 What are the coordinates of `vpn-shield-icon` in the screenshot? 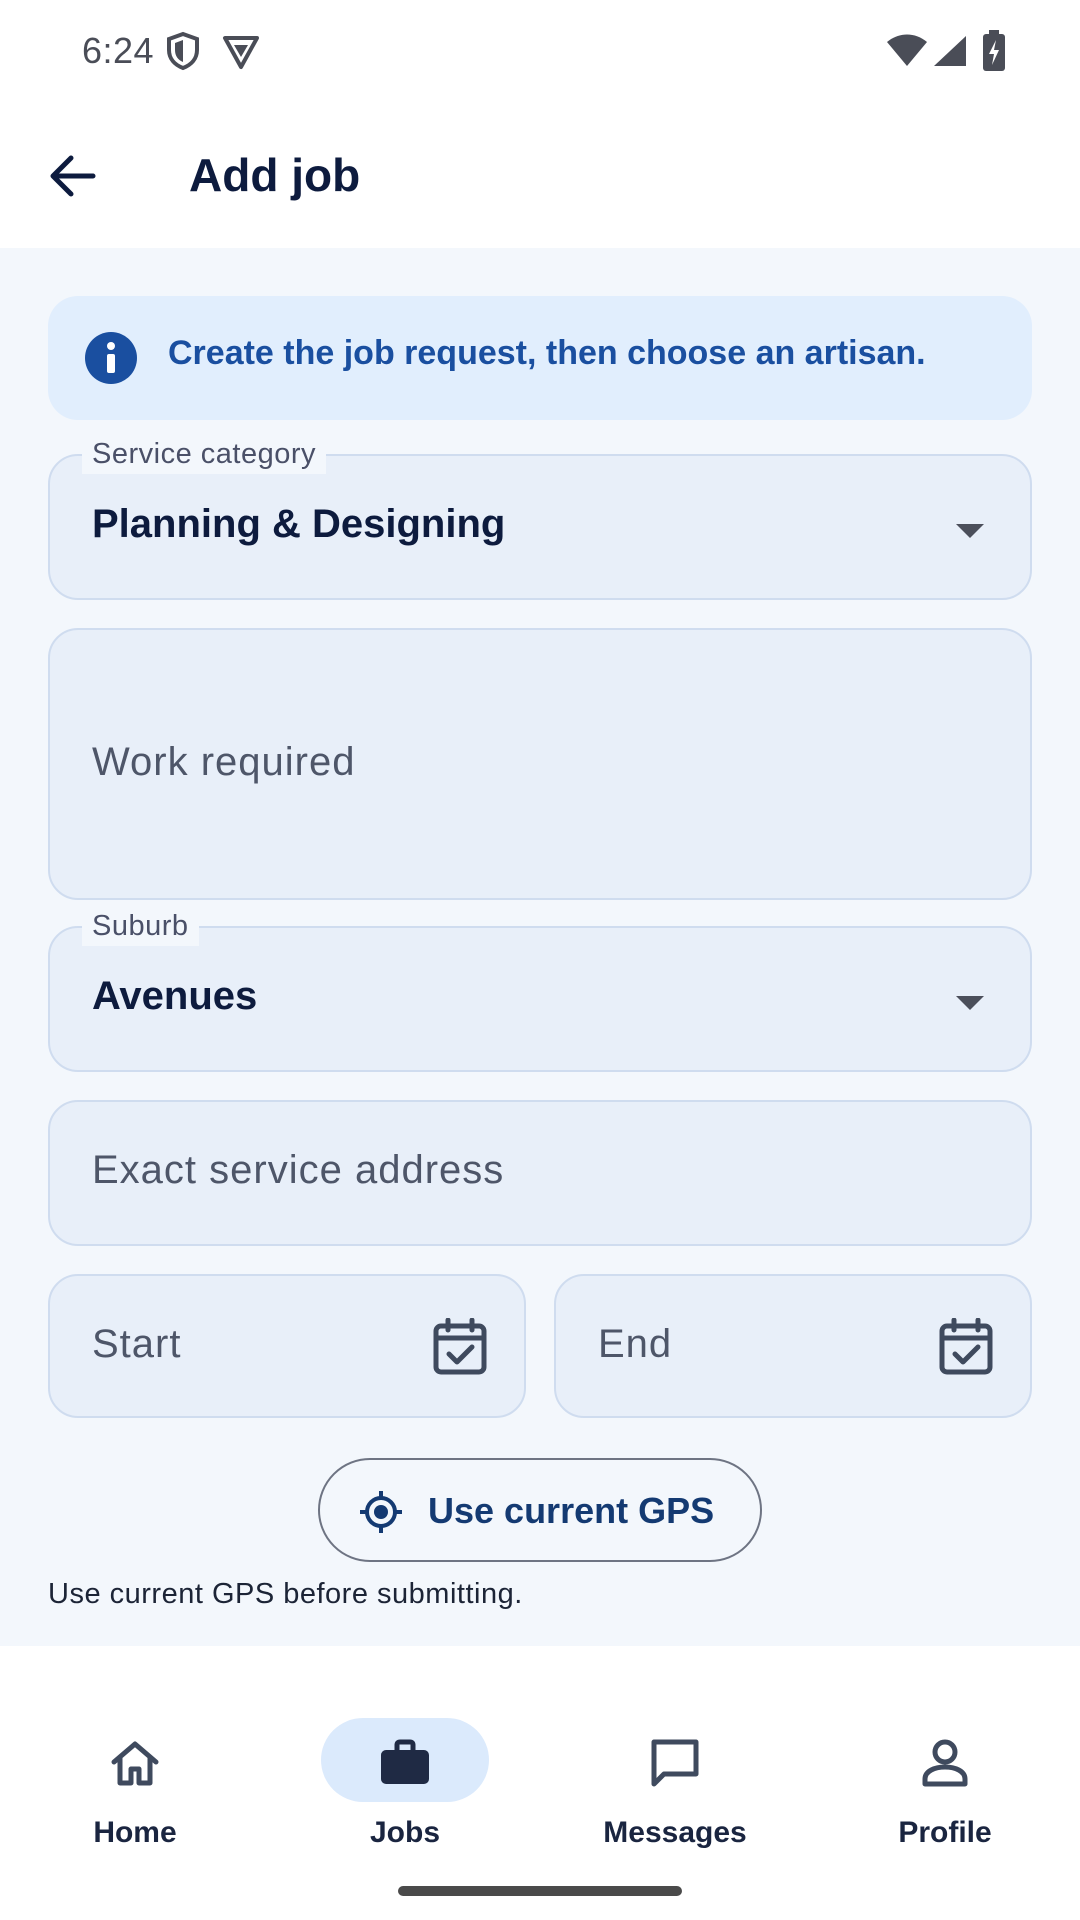 It's located at (241, 54).